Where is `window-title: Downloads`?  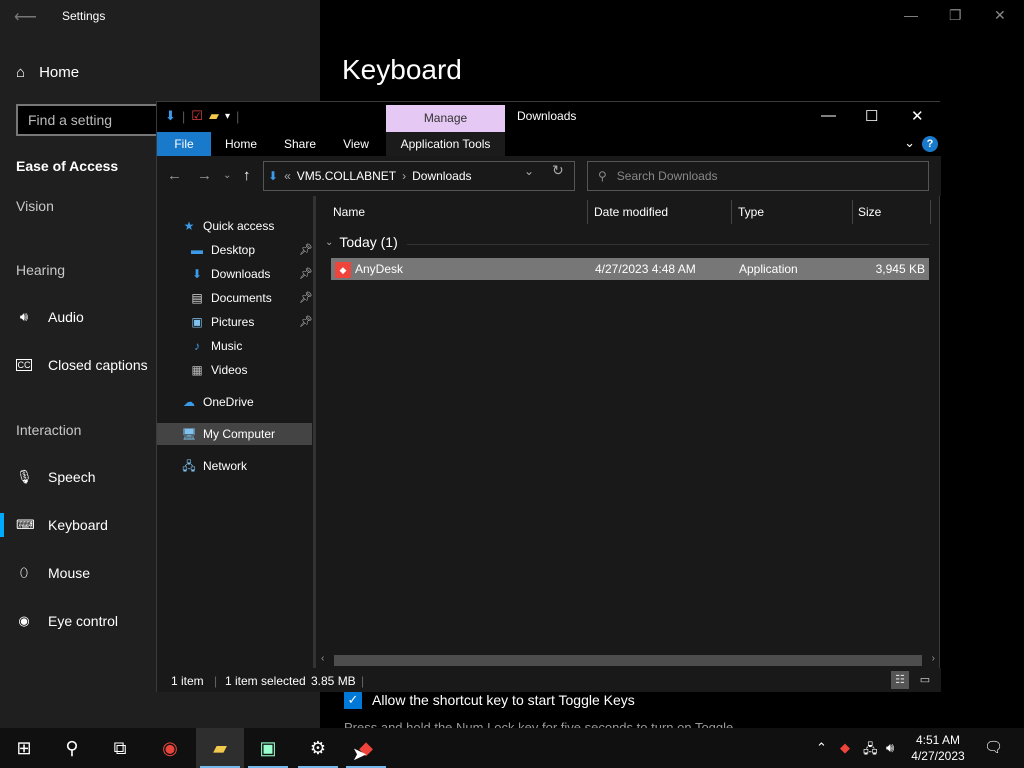 window-title: Downloads is located at coordinates (547, 116).